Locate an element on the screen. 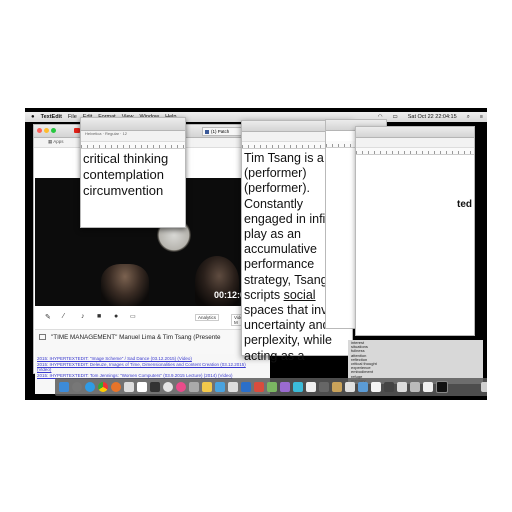 The width and height of the screenshot is (512, 512). cc-icon: ▭ is located at coordinates (133, 316).